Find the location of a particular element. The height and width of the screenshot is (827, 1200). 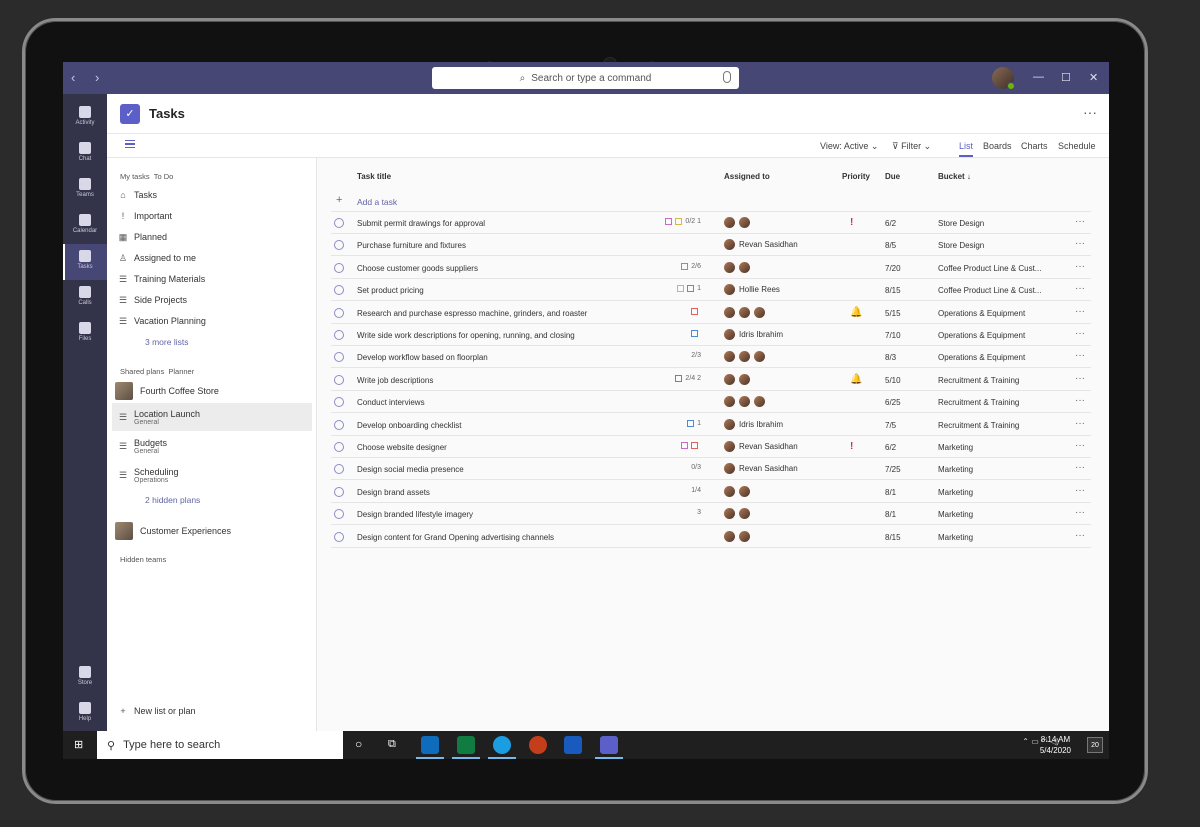

view-dropdown: View: Active ⌄ is located at coordinates (849, 146).